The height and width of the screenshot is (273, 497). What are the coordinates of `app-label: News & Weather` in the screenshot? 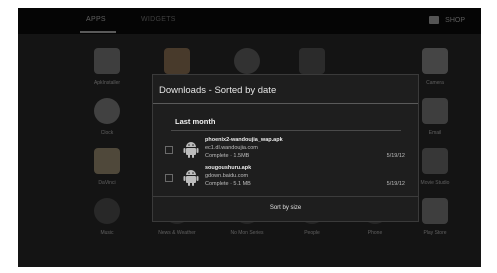 It's located at (177, 233).